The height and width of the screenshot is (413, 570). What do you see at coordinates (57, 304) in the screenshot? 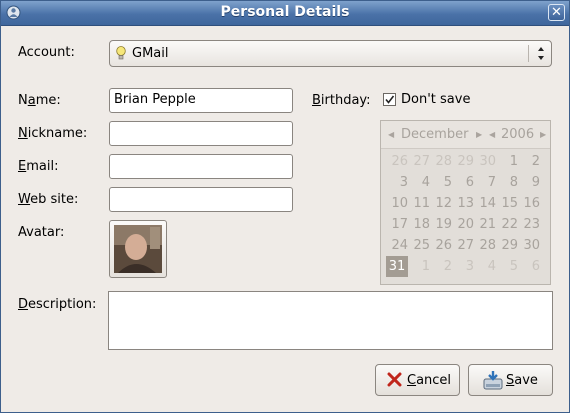
I see `description-label: Description:` at bounding box center [57, 304].